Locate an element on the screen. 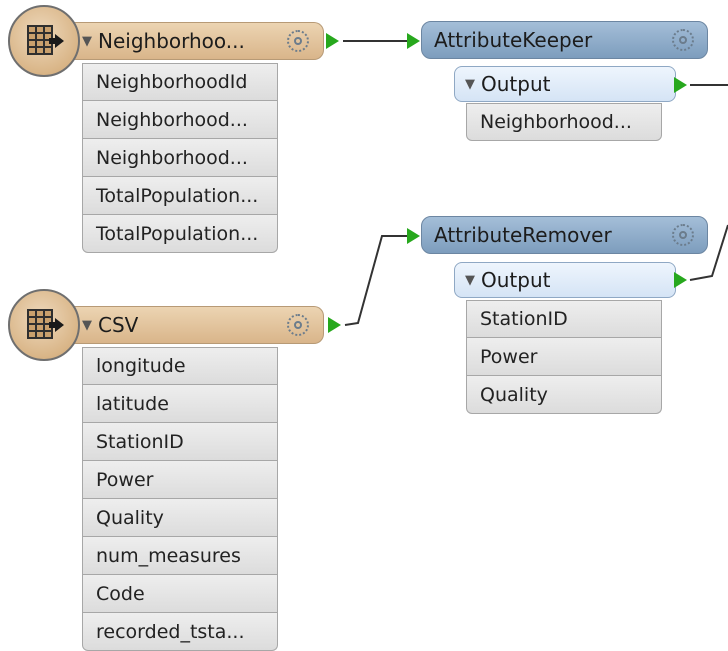 The image size is (728, 651). transformer-header: AttributeKeeper is located at coordinates (564, 40).